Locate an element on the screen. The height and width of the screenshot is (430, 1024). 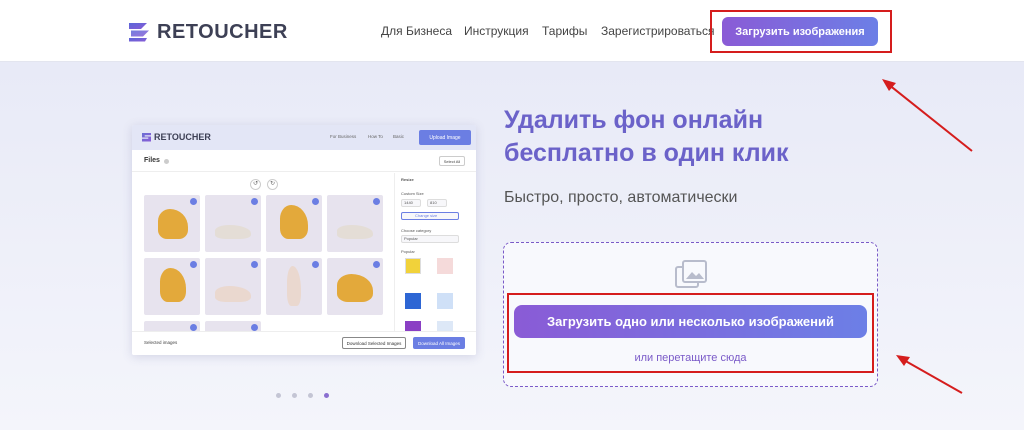
preview-download-all: Download All Images is located at coordinates (439, 343).